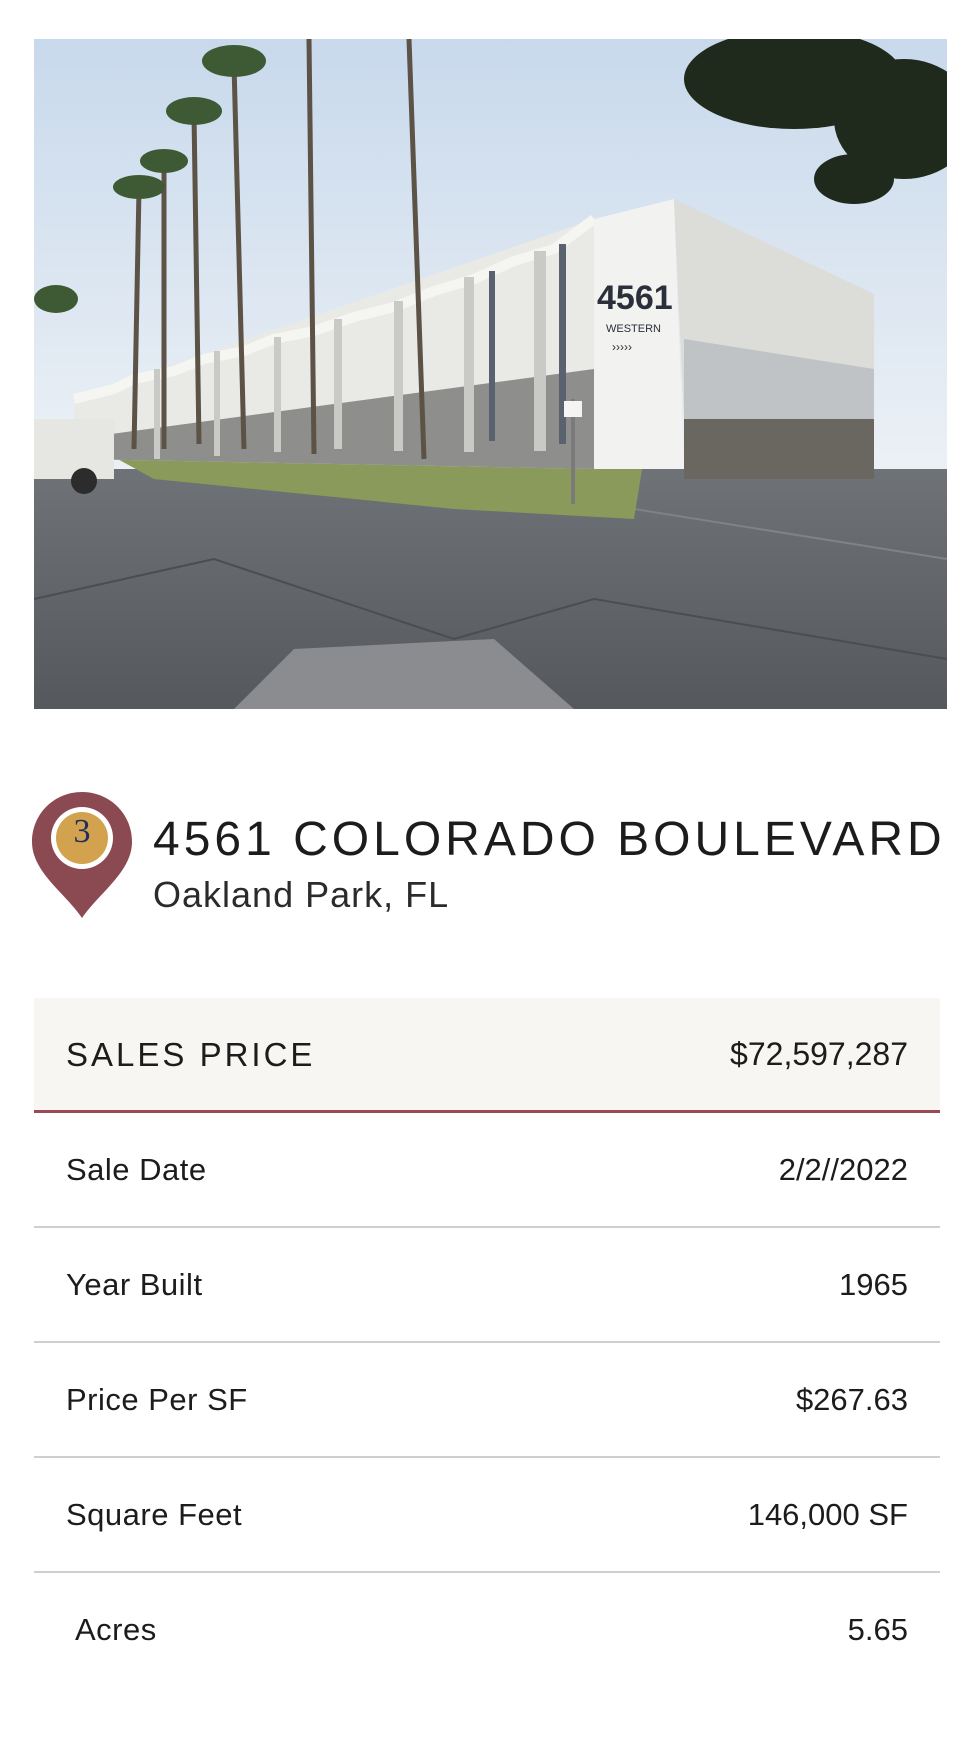  Describe the element at coordinates (819, 1054) in the screenshot. I see `sales-price-value: $72,597,287` at that location.